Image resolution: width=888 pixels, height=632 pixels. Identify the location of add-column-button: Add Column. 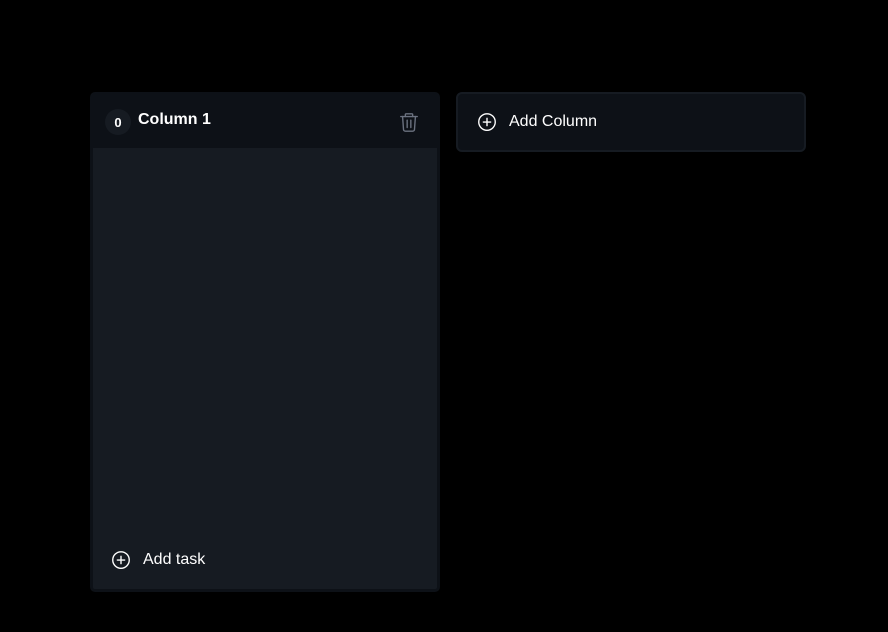
(631, 122).